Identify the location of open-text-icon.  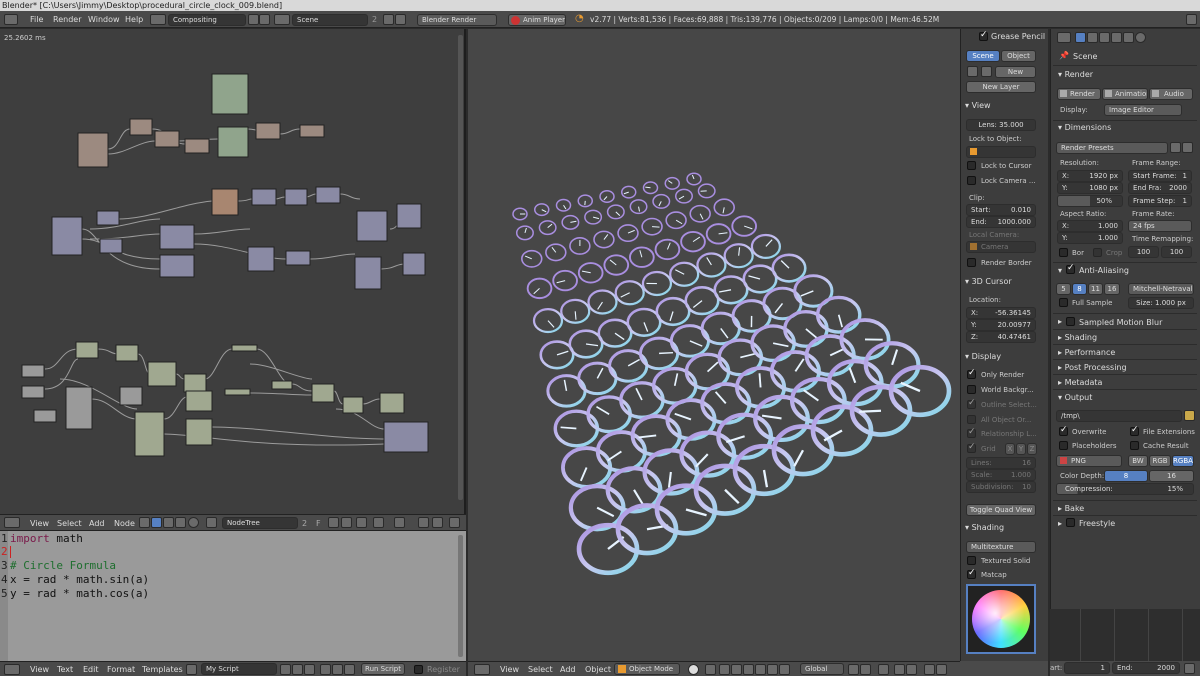
(297, 669).